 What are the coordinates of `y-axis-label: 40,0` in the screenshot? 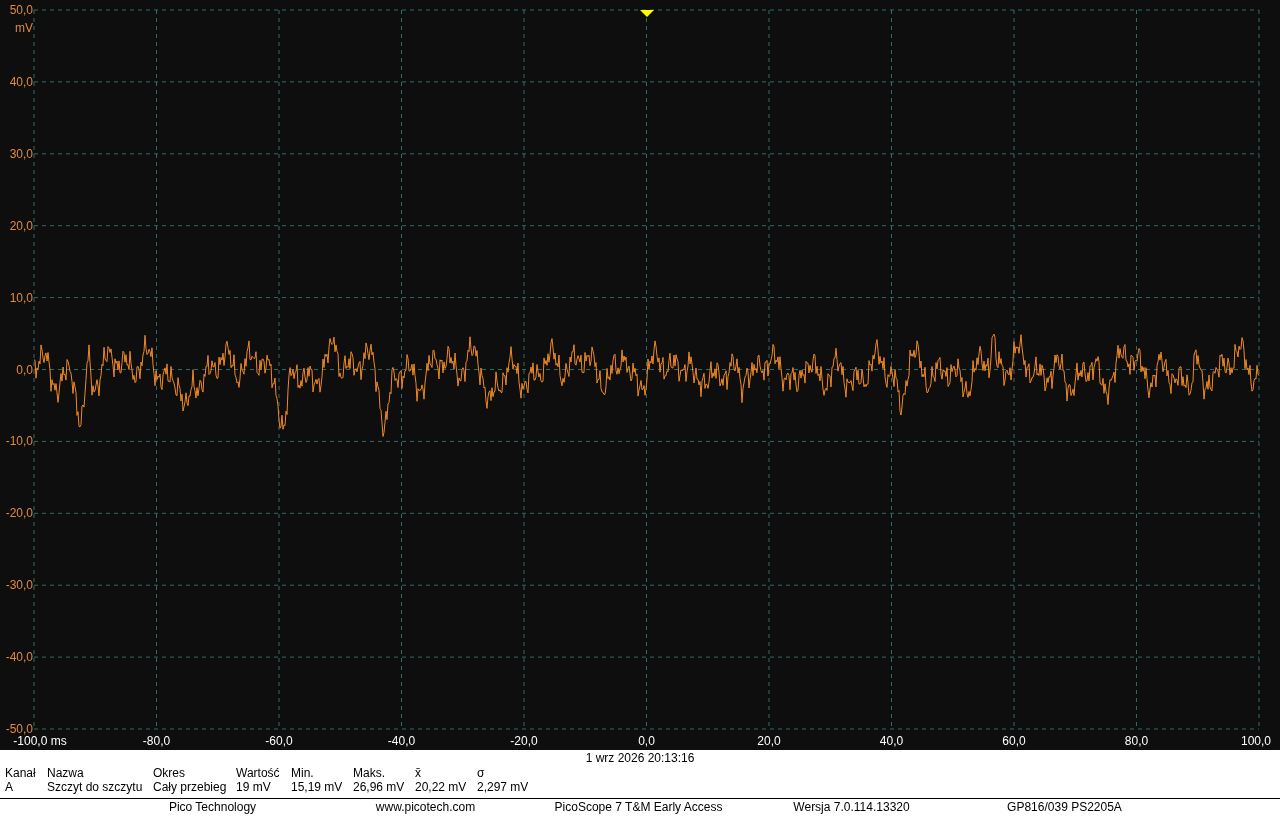 It's located at (21, 81).